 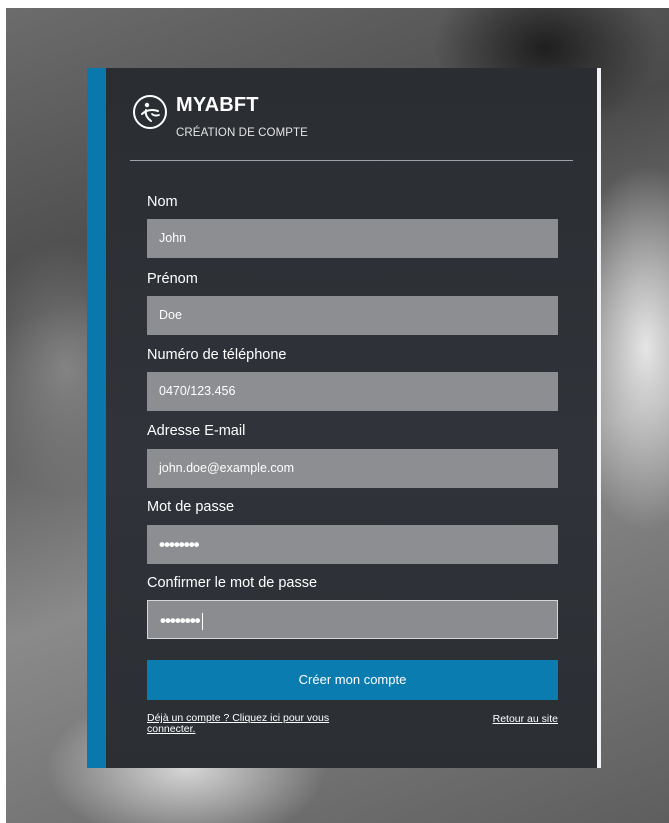 I want to click on input-password: ••••••••, so click(x=352, y=544).